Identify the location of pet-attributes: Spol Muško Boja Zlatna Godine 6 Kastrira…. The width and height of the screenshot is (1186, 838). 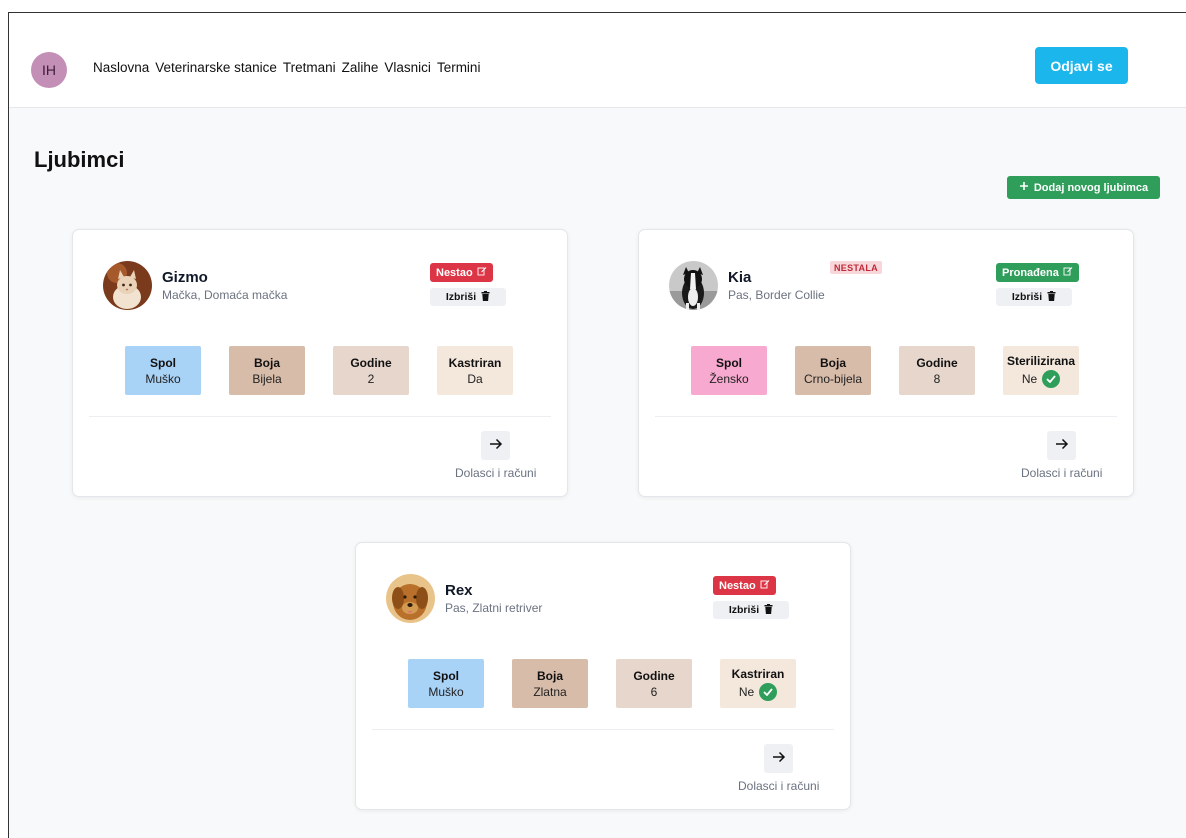
(602, 683).